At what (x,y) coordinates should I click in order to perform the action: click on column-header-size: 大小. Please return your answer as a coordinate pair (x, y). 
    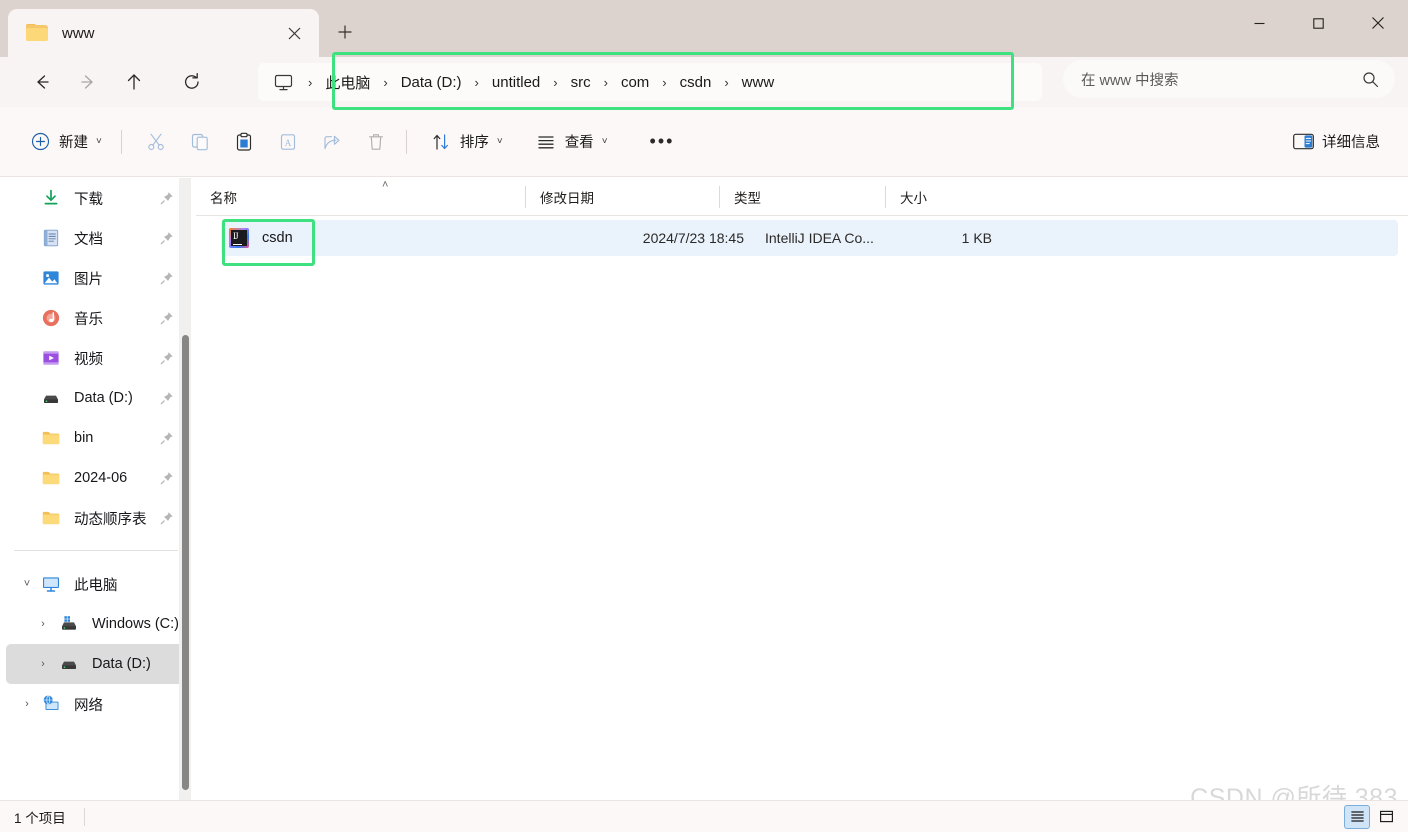
    Looking at the image, I should click on (936, 197).